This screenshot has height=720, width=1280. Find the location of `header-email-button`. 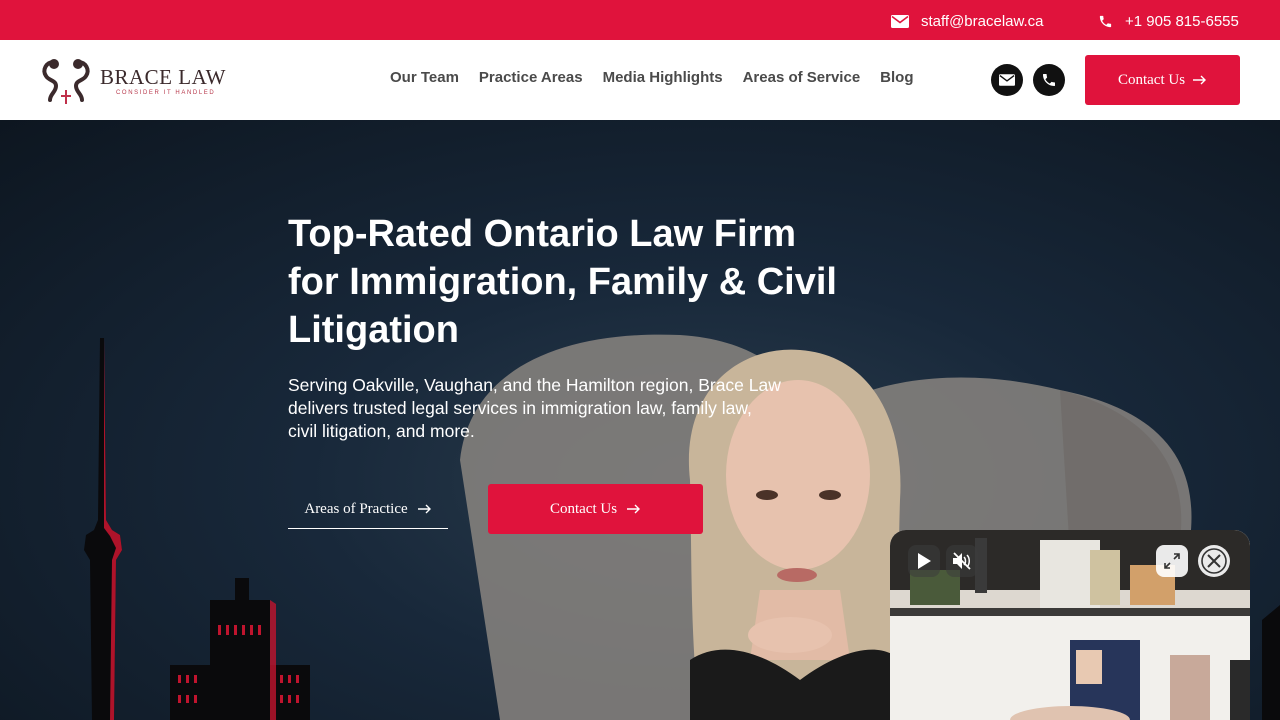

header-email-button is located at coordinates (1007, 80).